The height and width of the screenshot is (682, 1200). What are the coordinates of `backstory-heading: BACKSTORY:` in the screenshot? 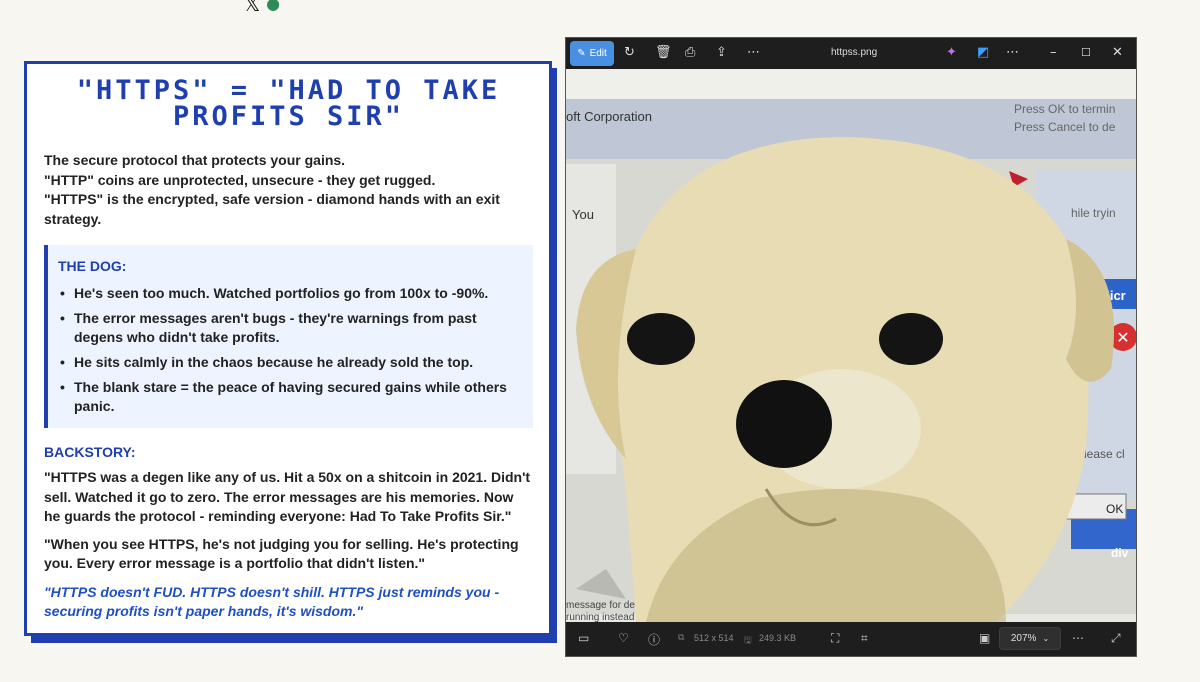 It's located at (90, 452).